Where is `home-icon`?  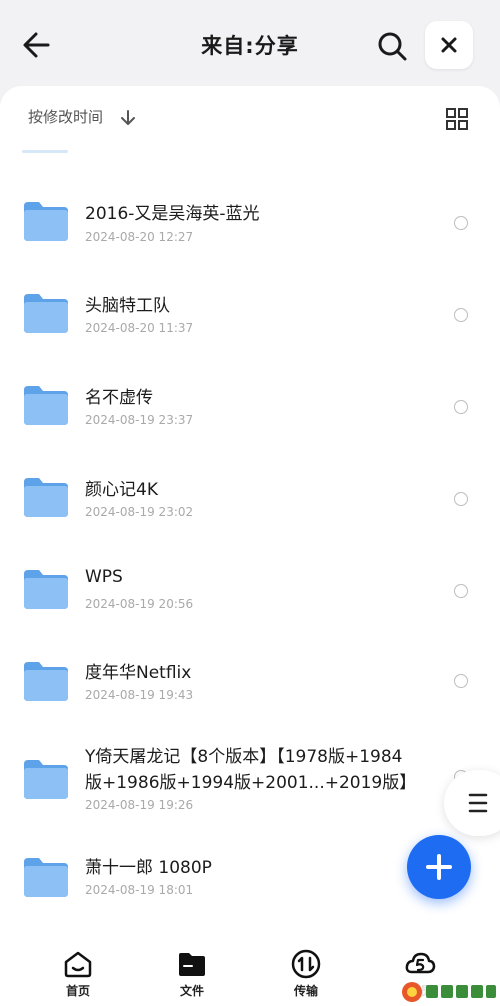
home-icon is located at coordinates (78, 964).